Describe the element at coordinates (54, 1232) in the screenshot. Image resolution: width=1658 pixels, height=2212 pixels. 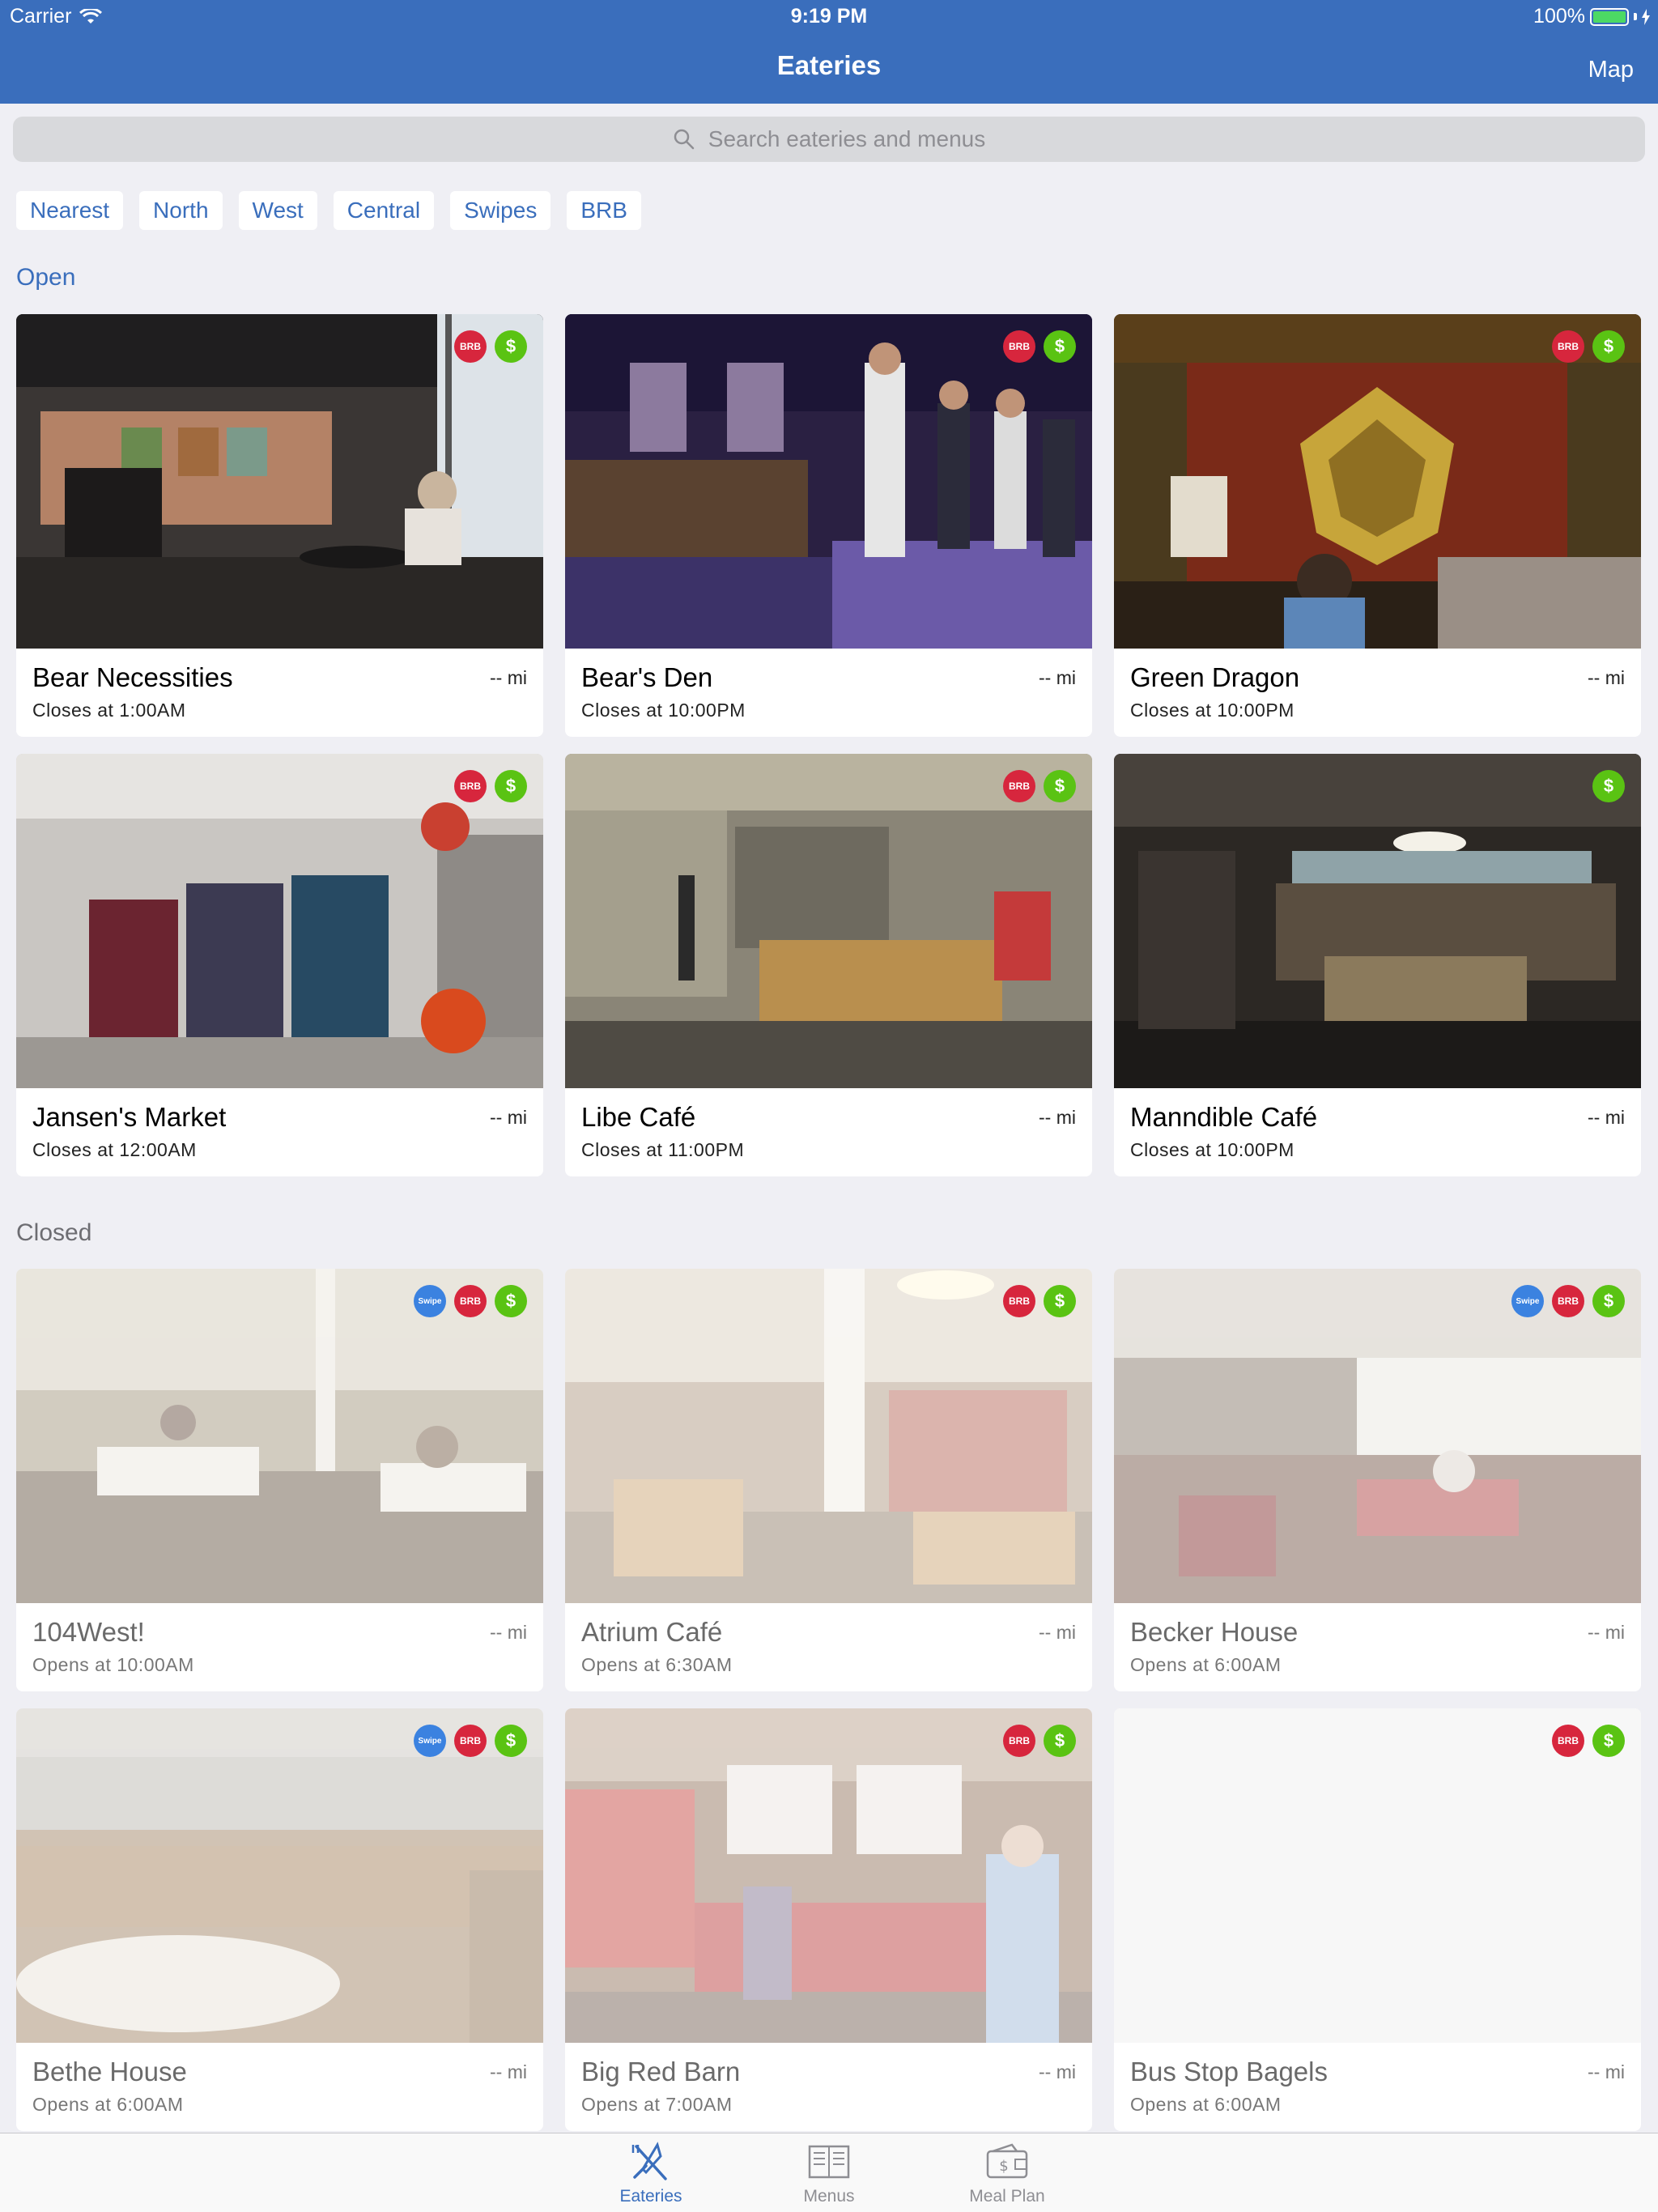
I see `section-header-closed: Closed` at that location.